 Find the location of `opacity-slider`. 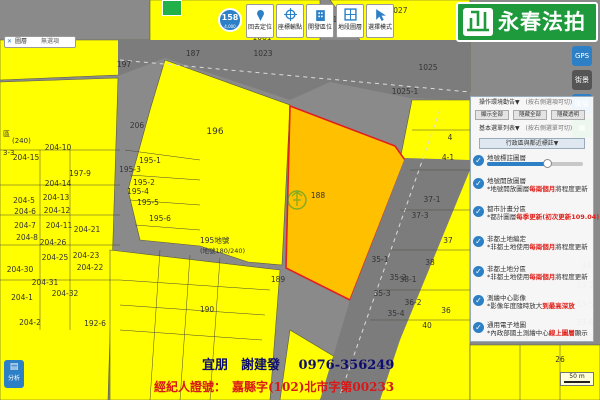

opacity-slider is located at coordinates (535, 163).